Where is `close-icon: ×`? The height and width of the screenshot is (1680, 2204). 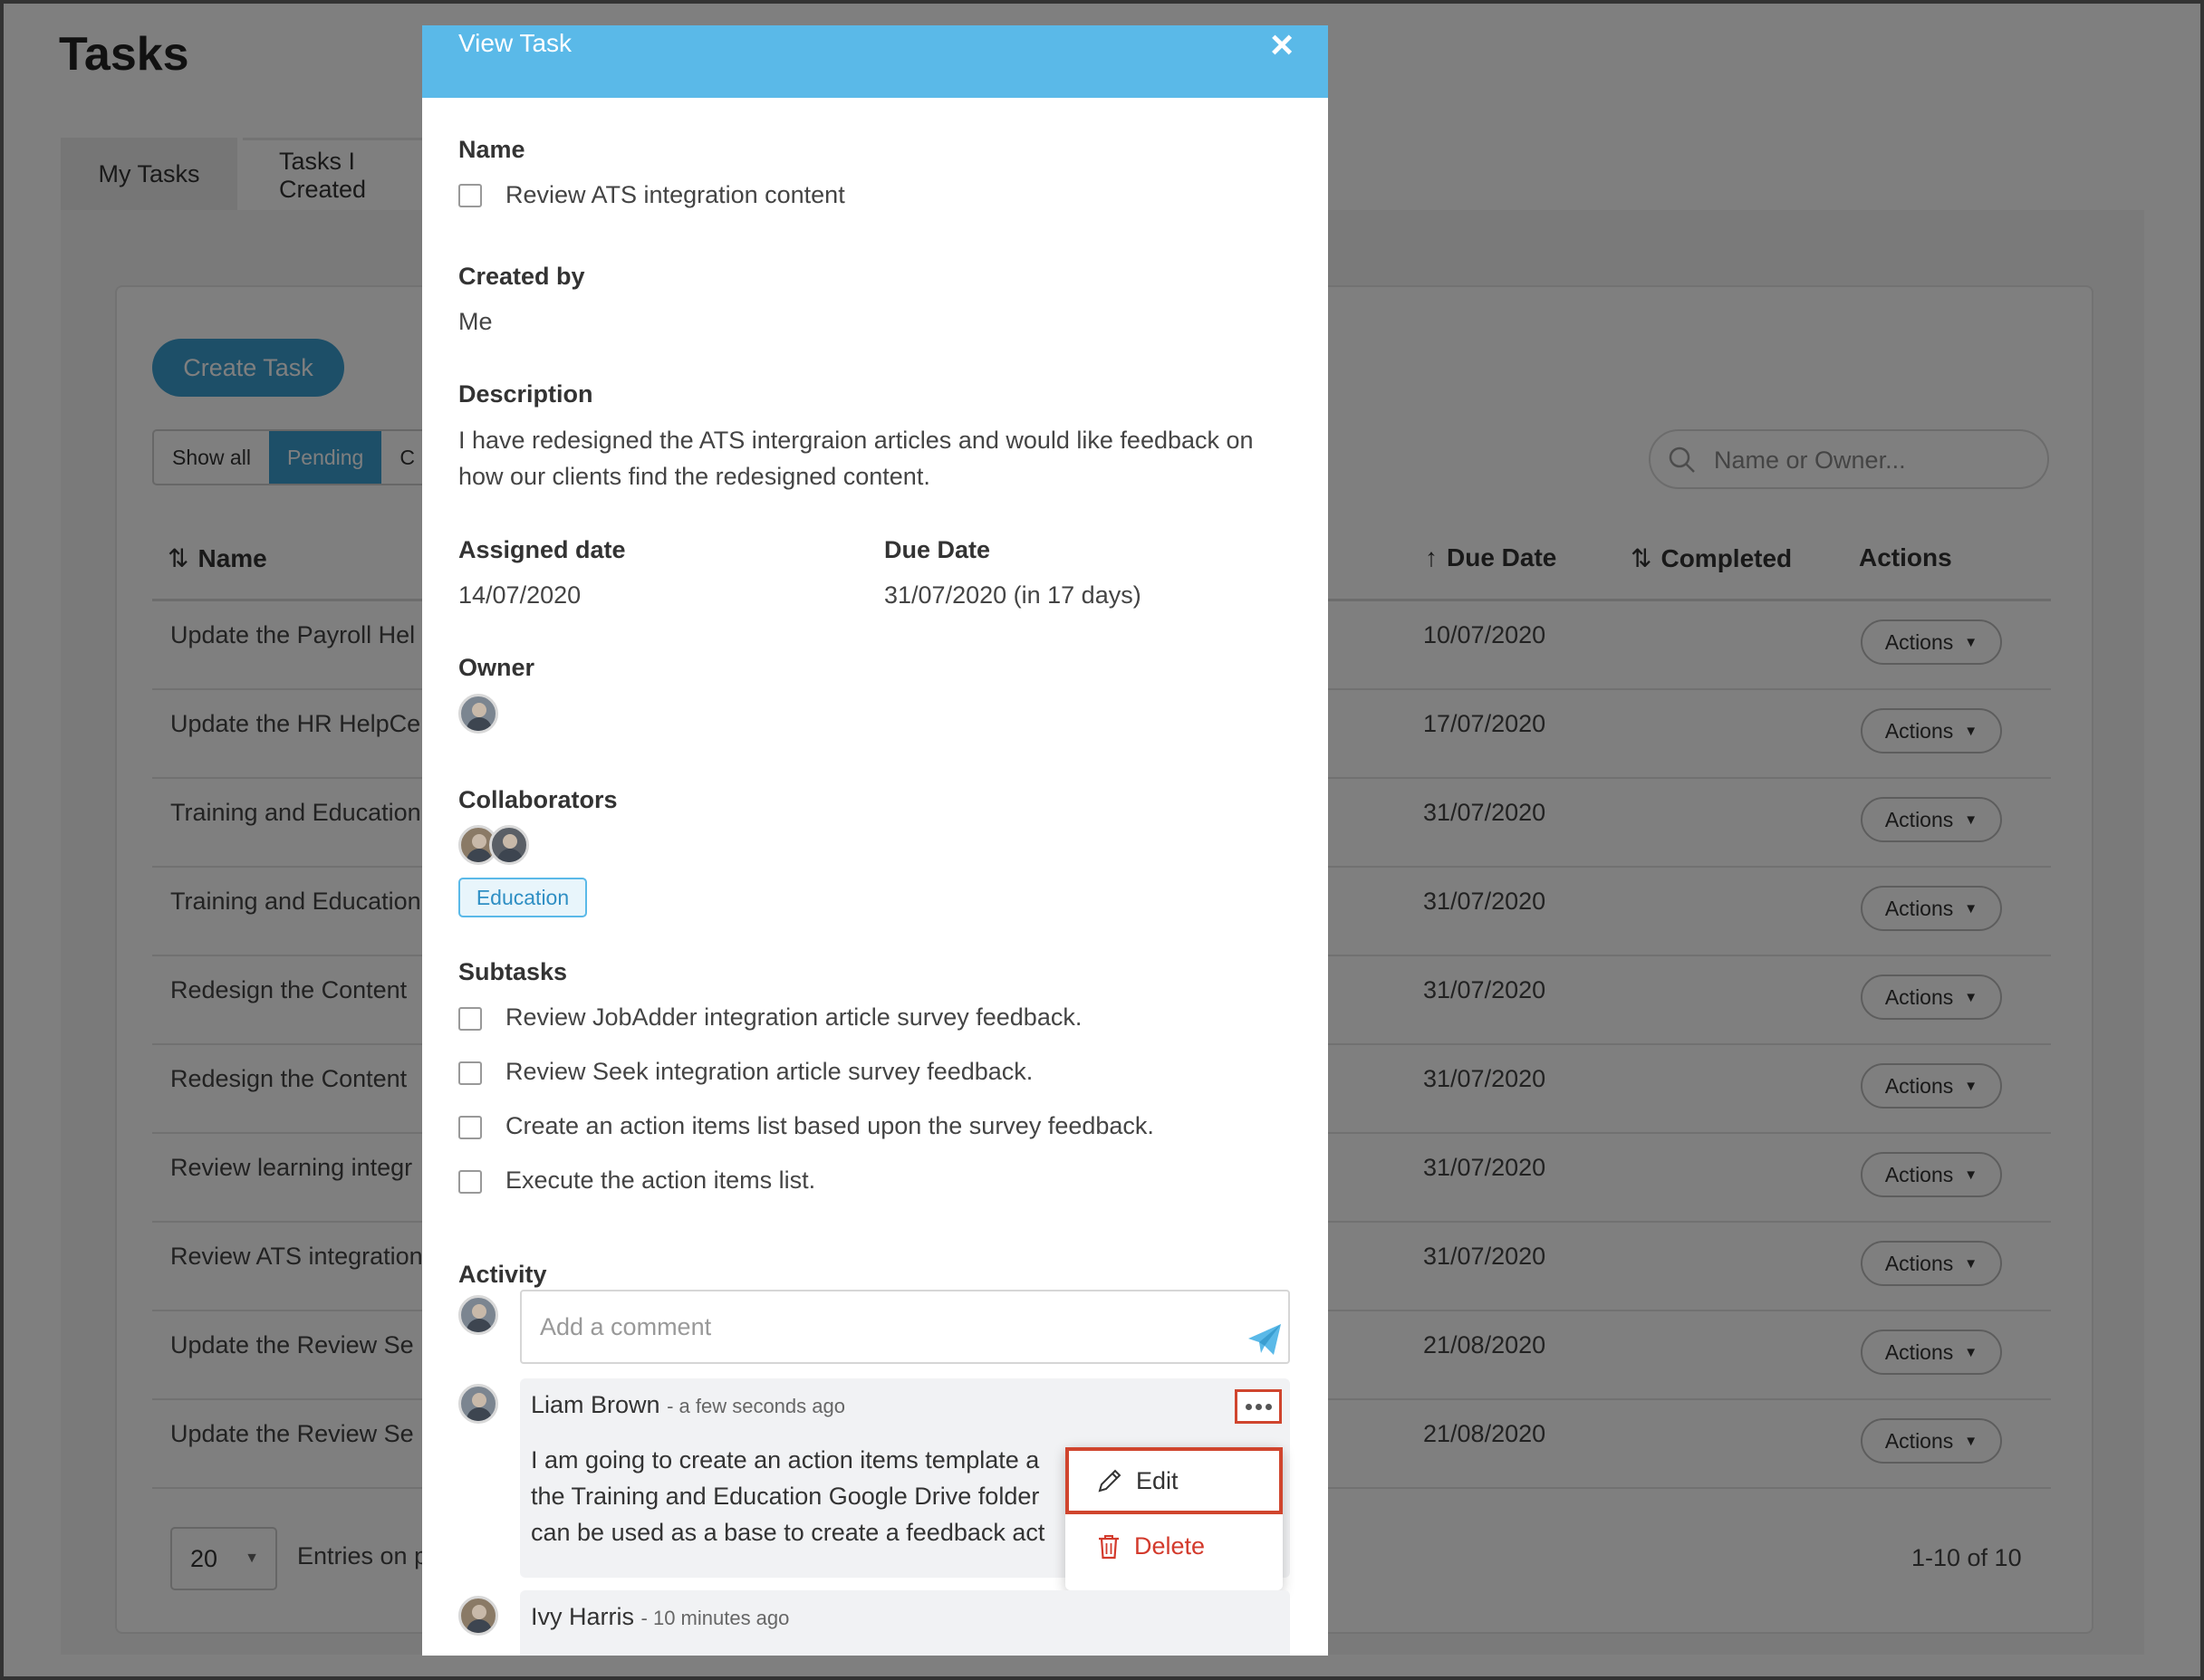 close-icon: × is located at coordinates (1282, 45).